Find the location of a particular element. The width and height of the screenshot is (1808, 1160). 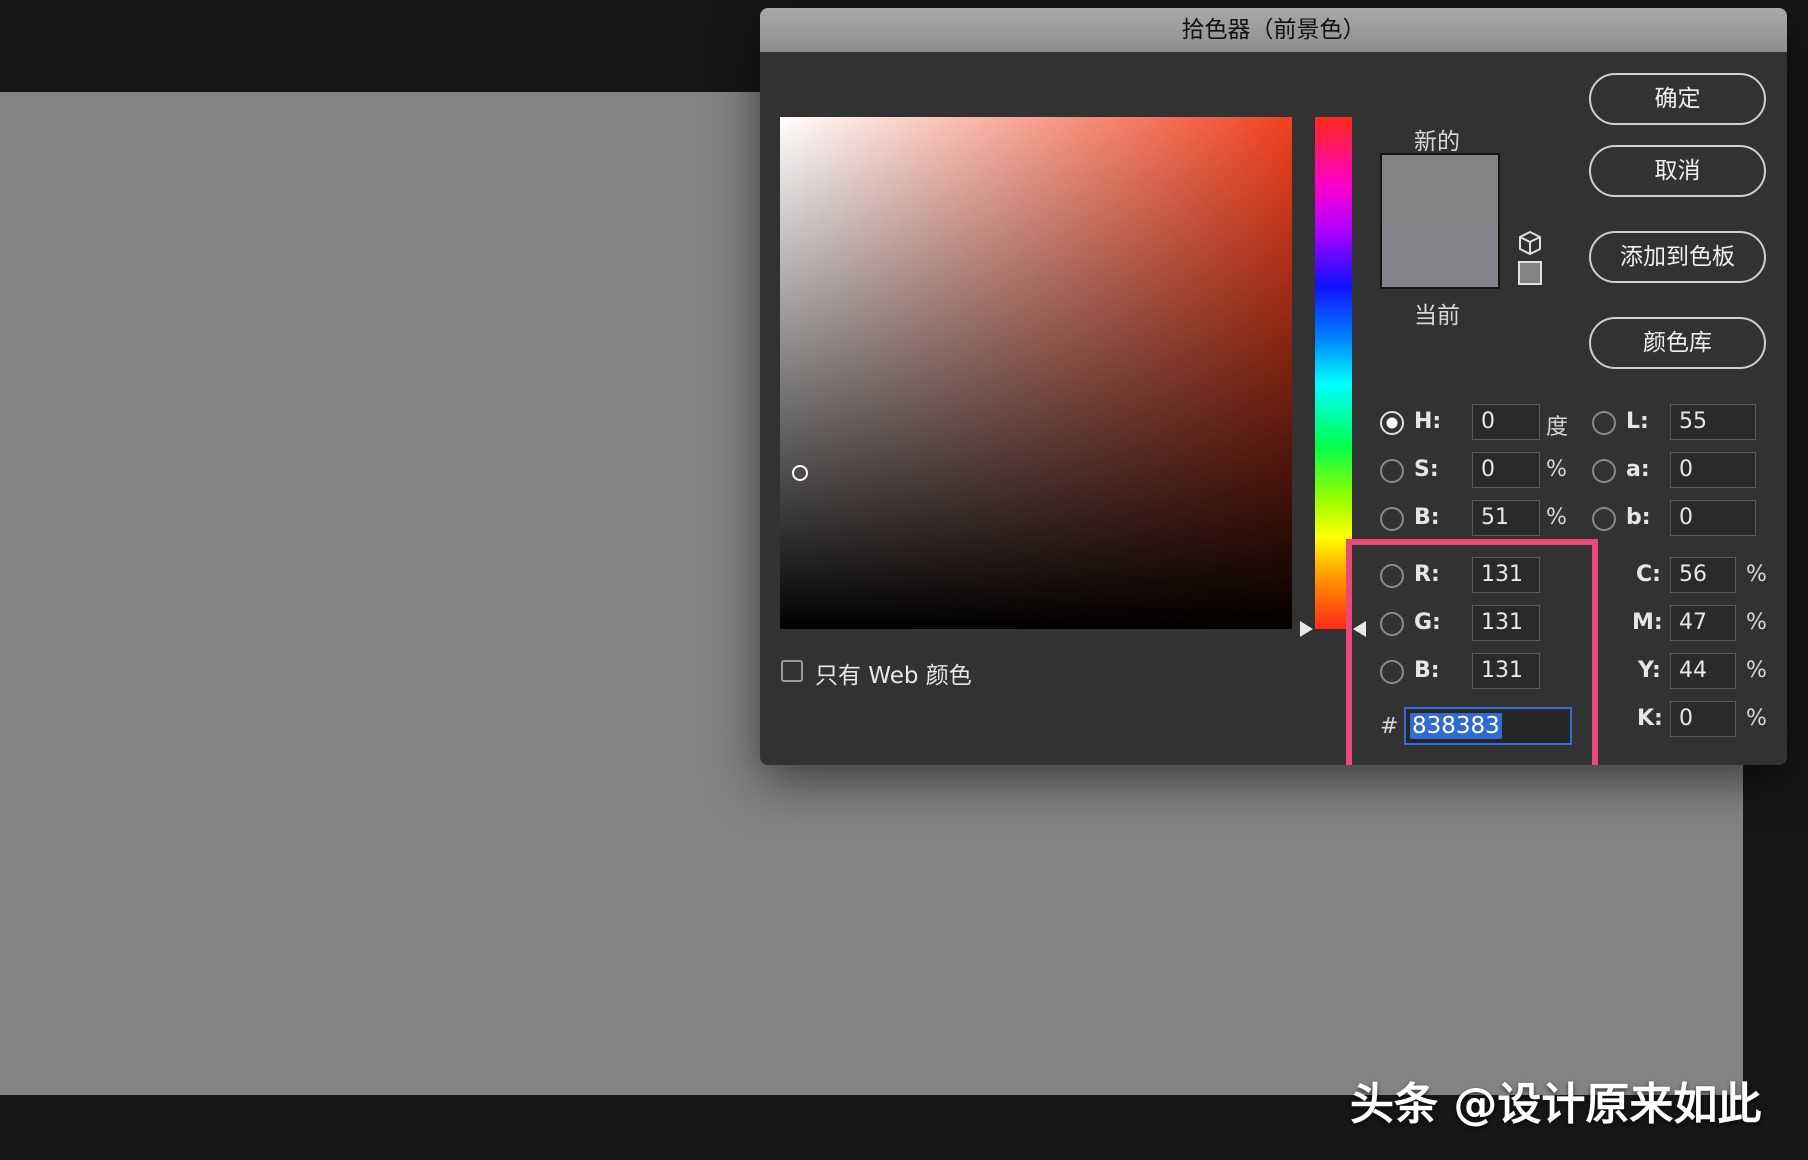

label-c: C: is located at coordinates (1648, 574).